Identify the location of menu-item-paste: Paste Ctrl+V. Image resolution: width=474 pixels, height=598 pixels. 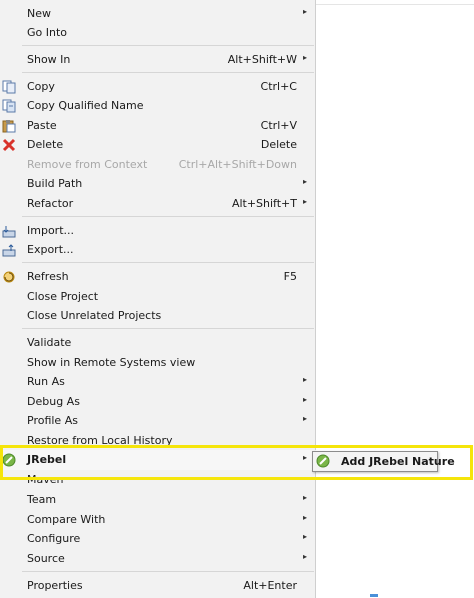
(158, 125).